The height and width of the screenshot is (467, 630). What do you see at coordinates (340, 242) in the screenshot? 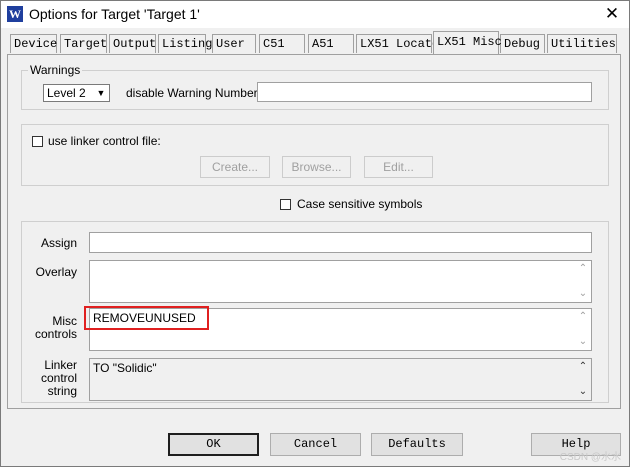
I see `assign-input` at bounding box center [340, 242].